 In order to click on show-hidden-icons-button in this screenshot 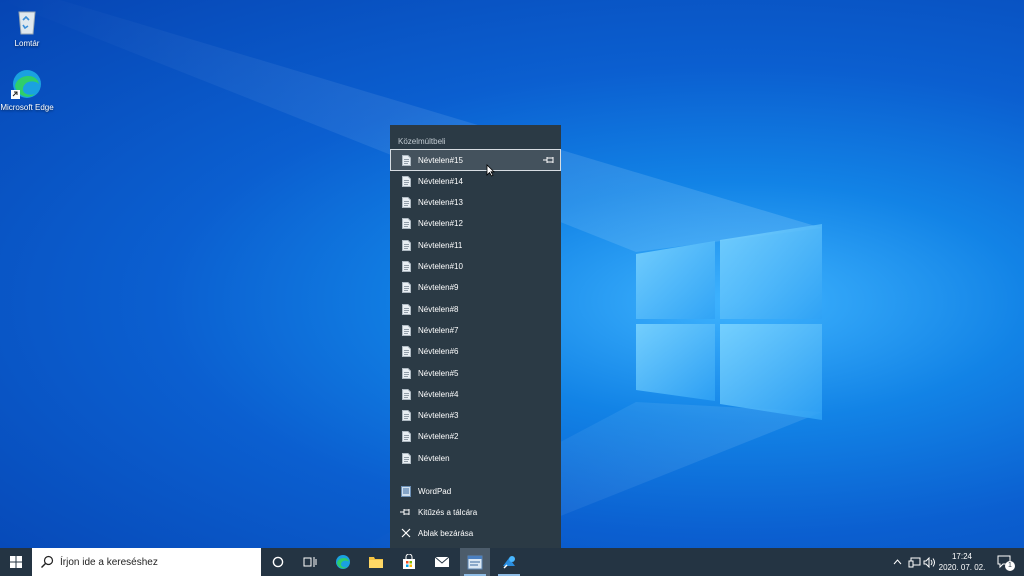, I will do `click(897, 562)`.